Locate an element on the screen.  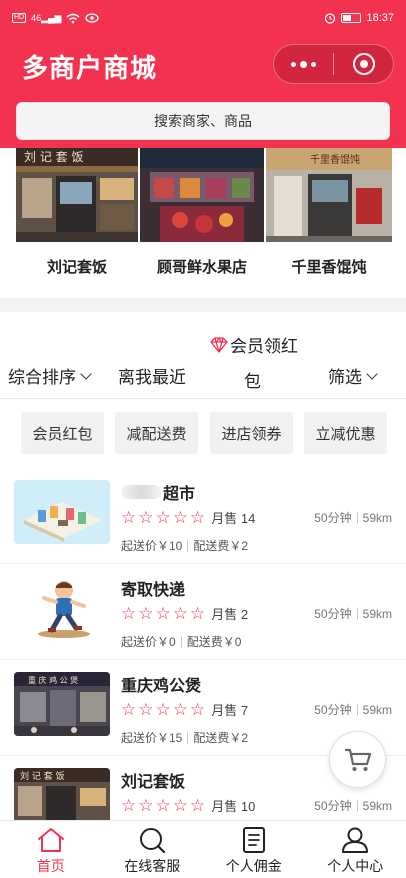
member-label-line1: 会员领红 is located at coordinates (264, 346).